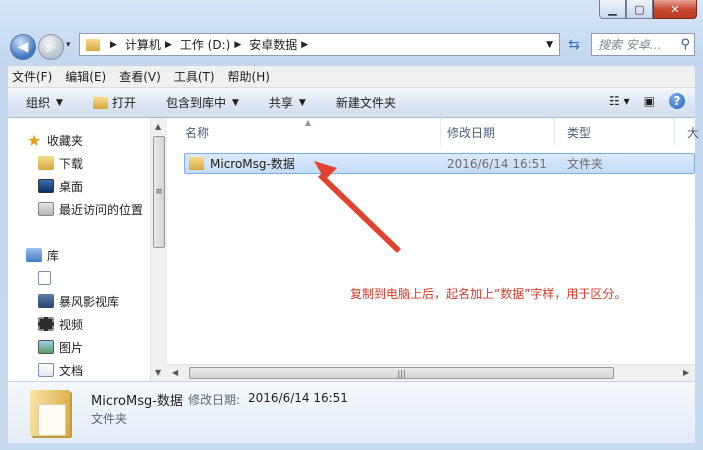 The image size is (703, 450). Describe the element at coordinates (142, 45) in the screenshot. I see `breadcrumb-label: 计算机` at that location.